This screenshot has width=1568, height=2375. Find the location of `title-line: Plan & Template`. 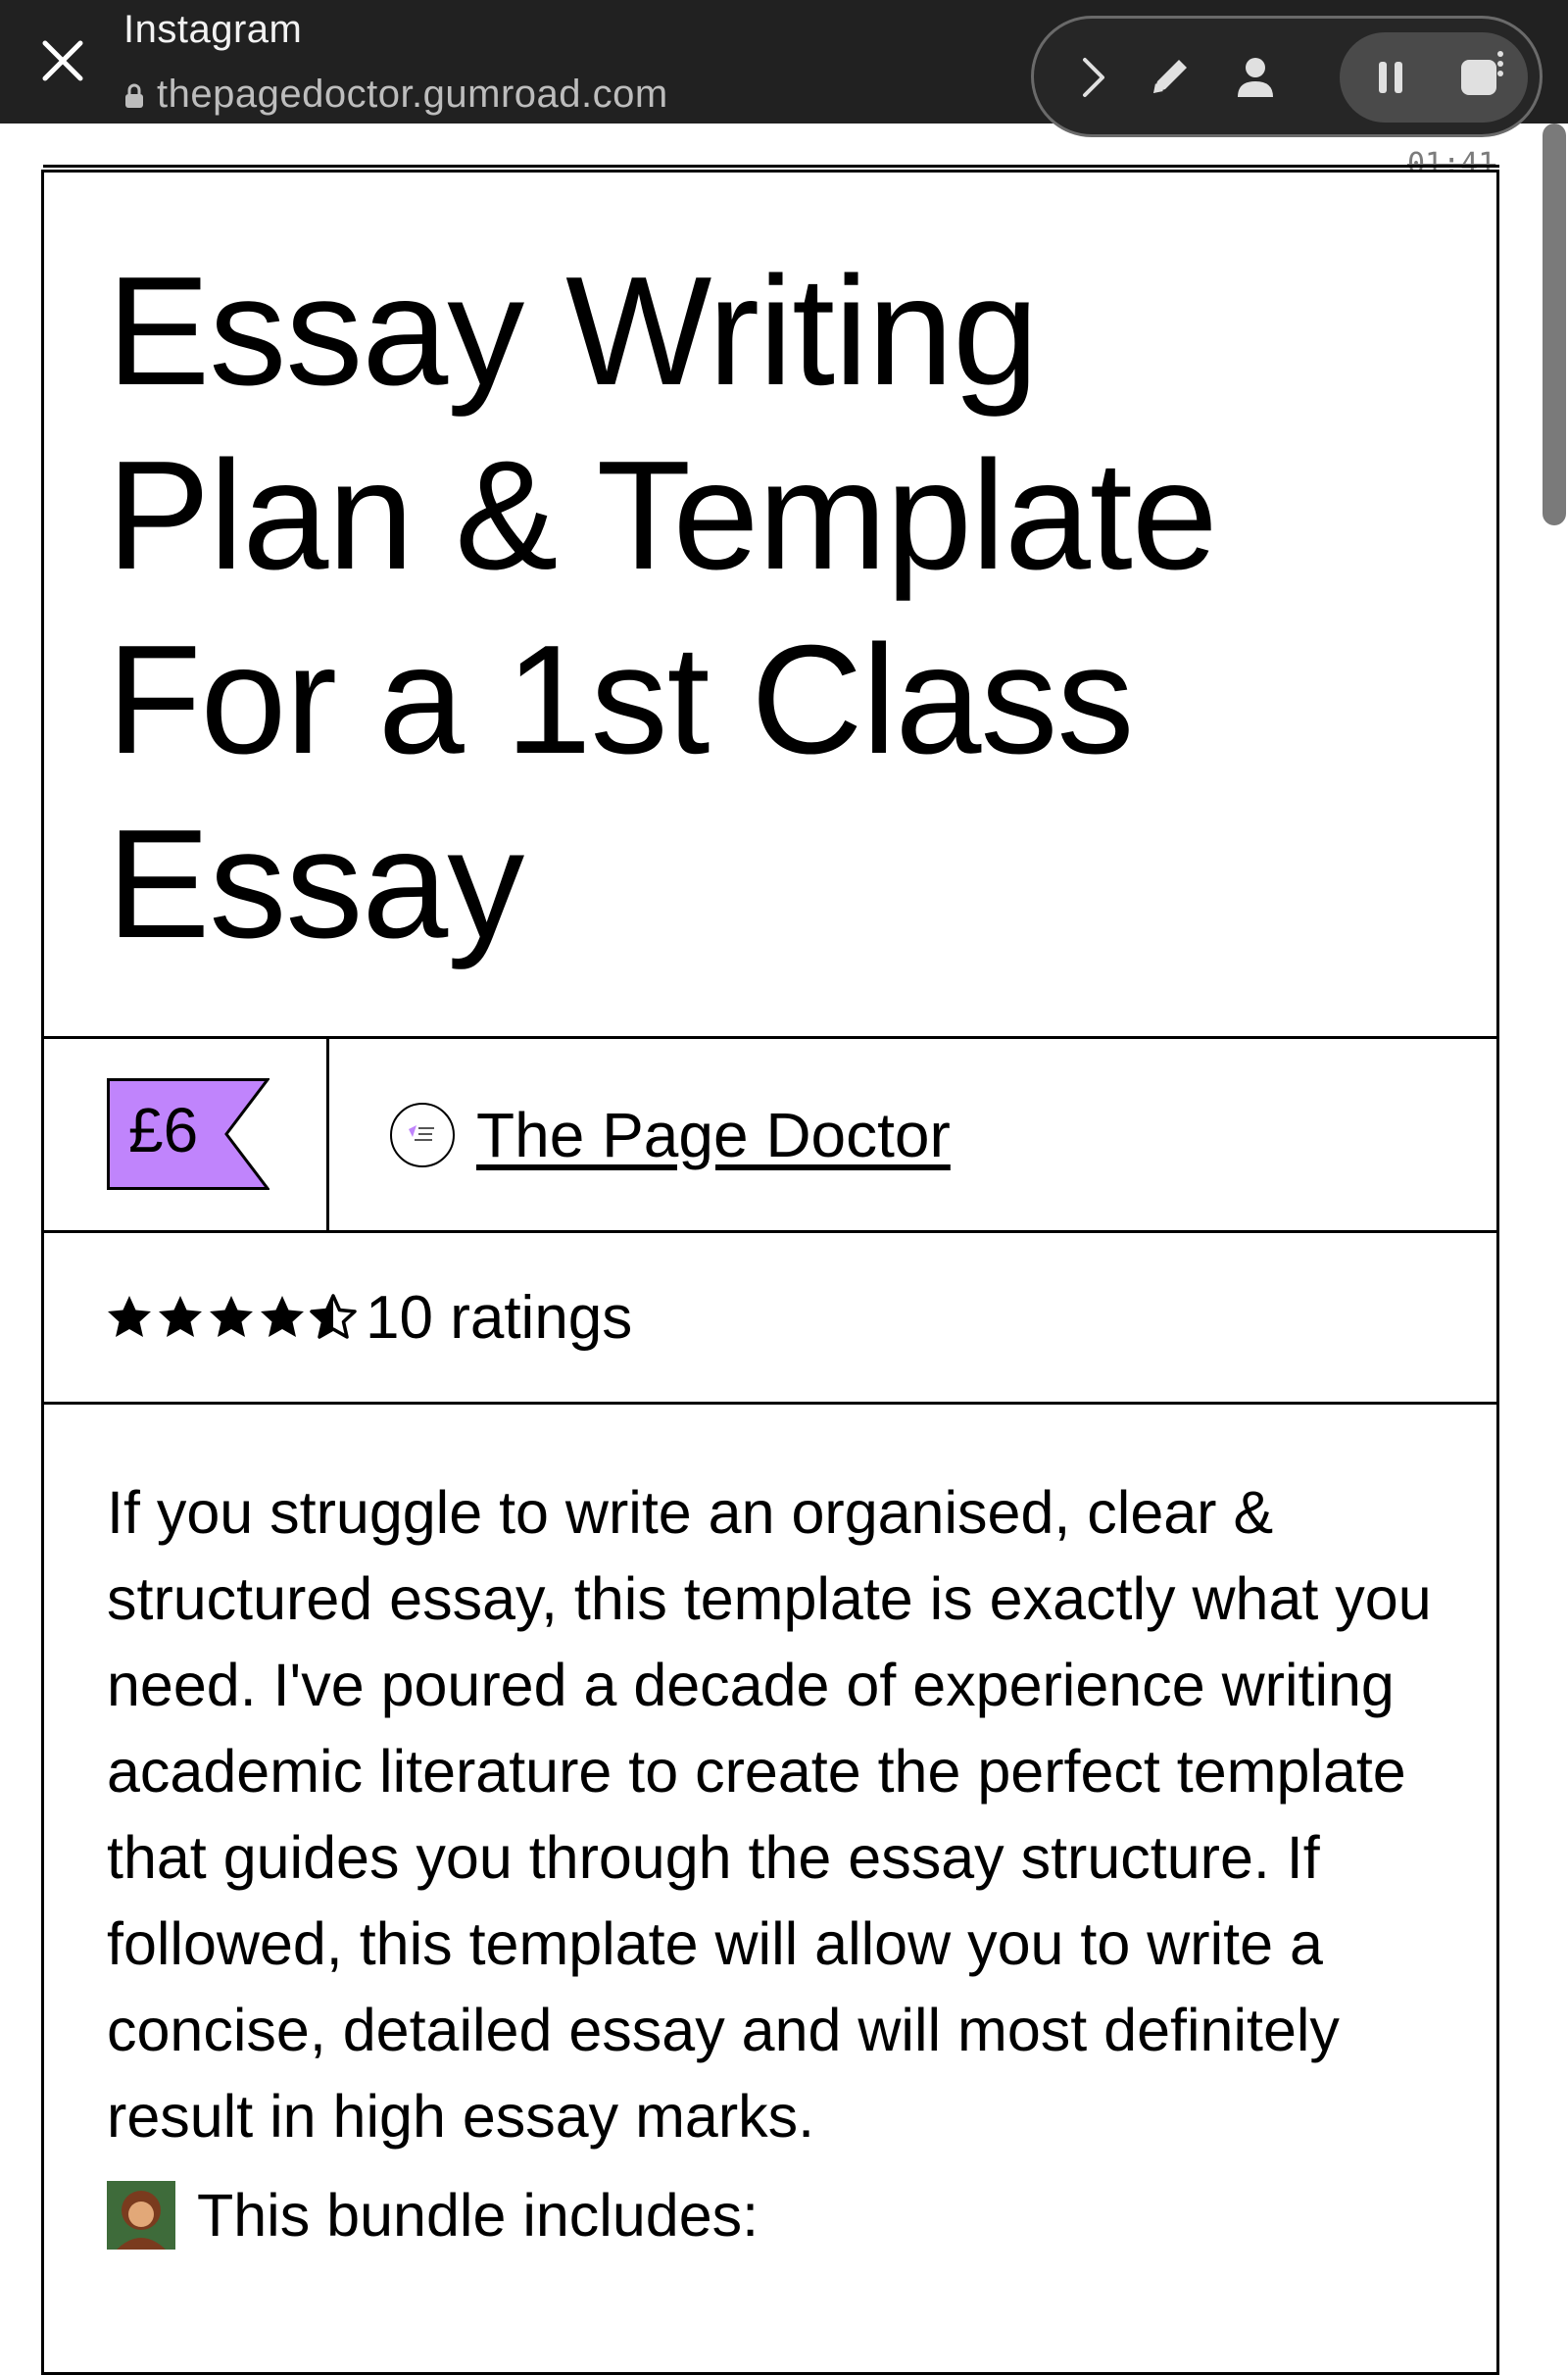

title-line: Plan & Template is located at coordinates (662, 515).